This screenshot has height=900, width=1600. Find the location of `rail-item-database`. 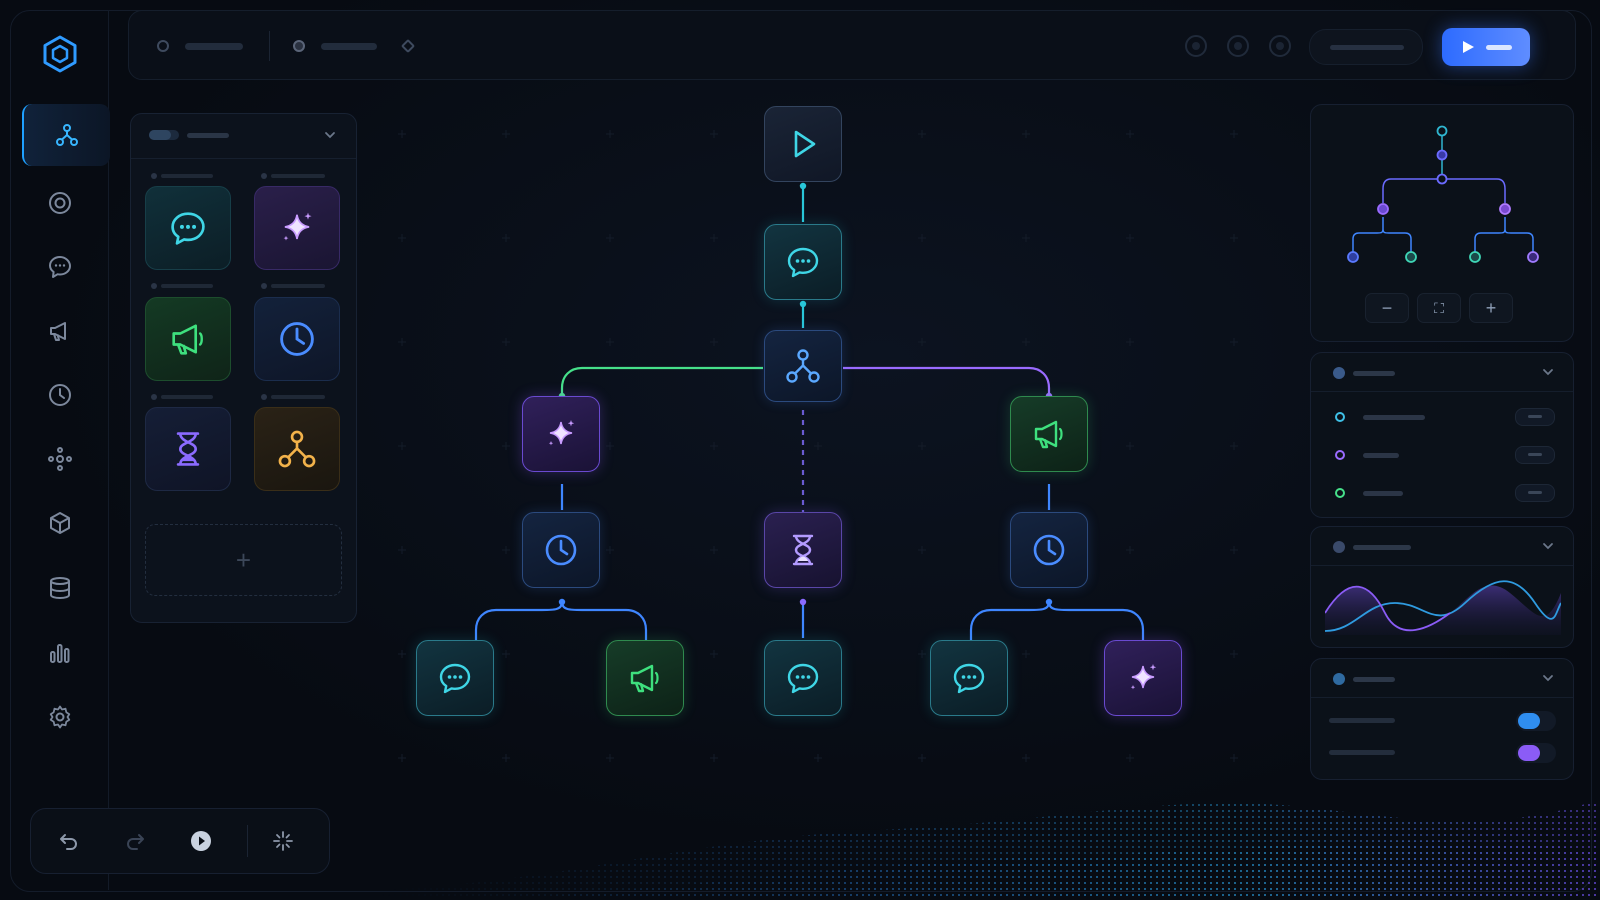

rail-item-database is located at coordinates (60, 588).